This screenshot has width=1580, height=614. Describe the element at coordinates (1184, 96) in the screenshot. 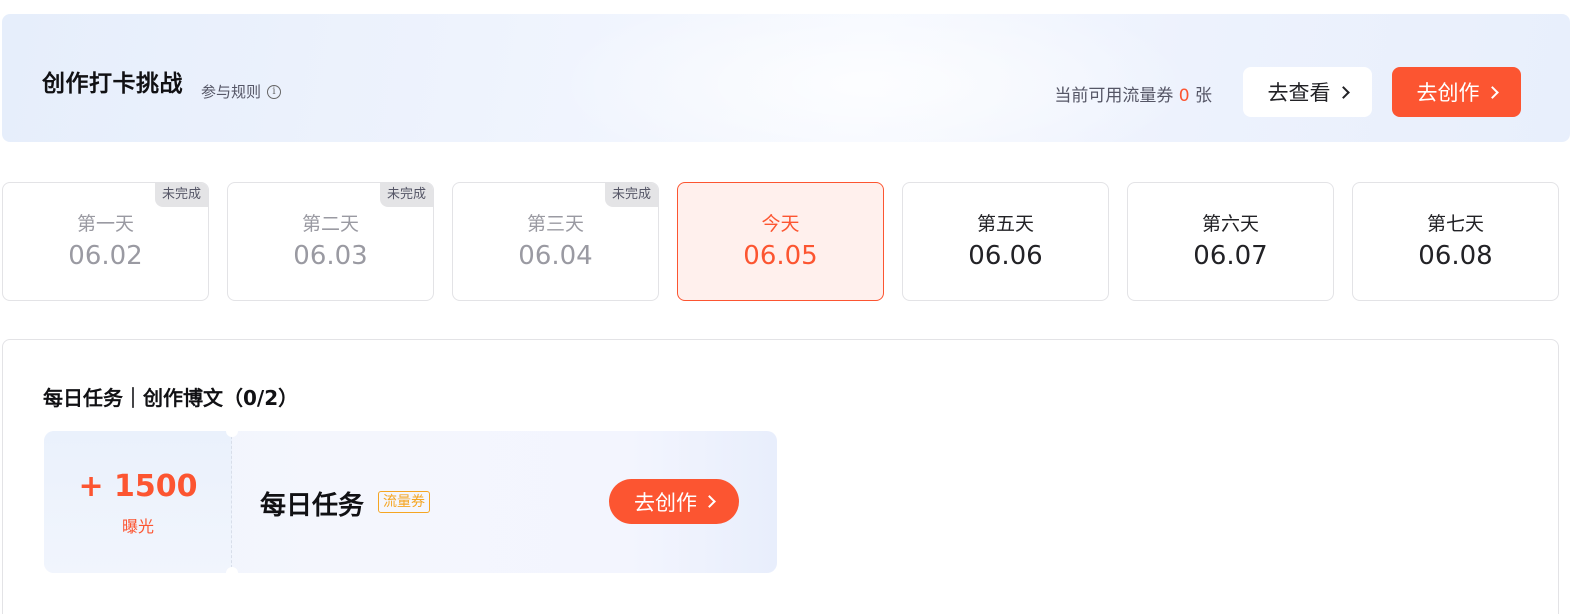

I see `available-count: 0` at that location.